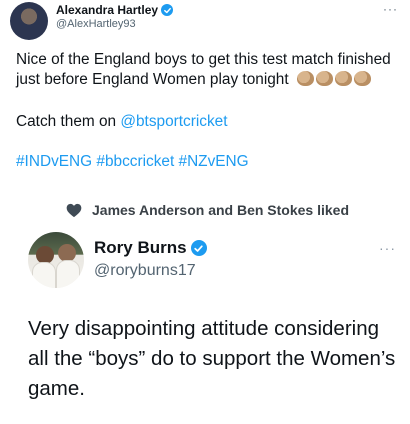 The width and height of the screenshot is (410, 424). I want to click on clapping-emojis, so click(334, 81).